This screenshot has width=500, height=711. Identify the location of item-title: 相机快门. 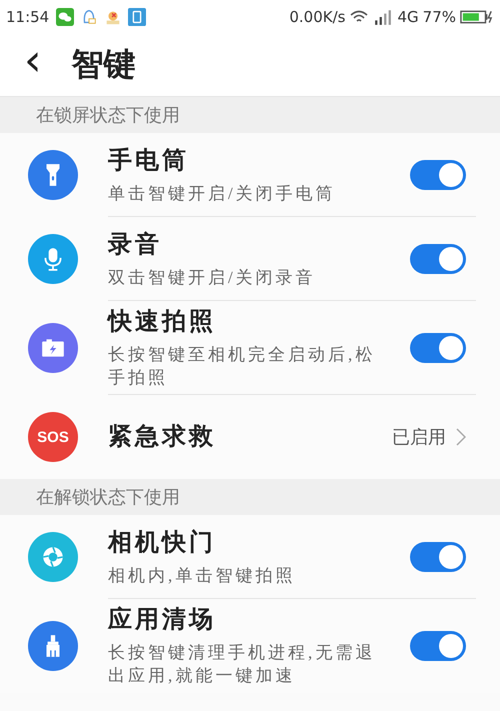
(162, 543).